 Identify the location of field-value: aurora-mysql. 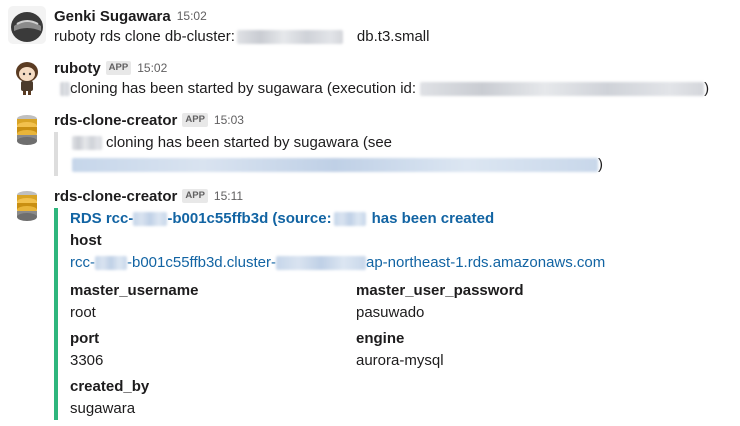
(400, 360).